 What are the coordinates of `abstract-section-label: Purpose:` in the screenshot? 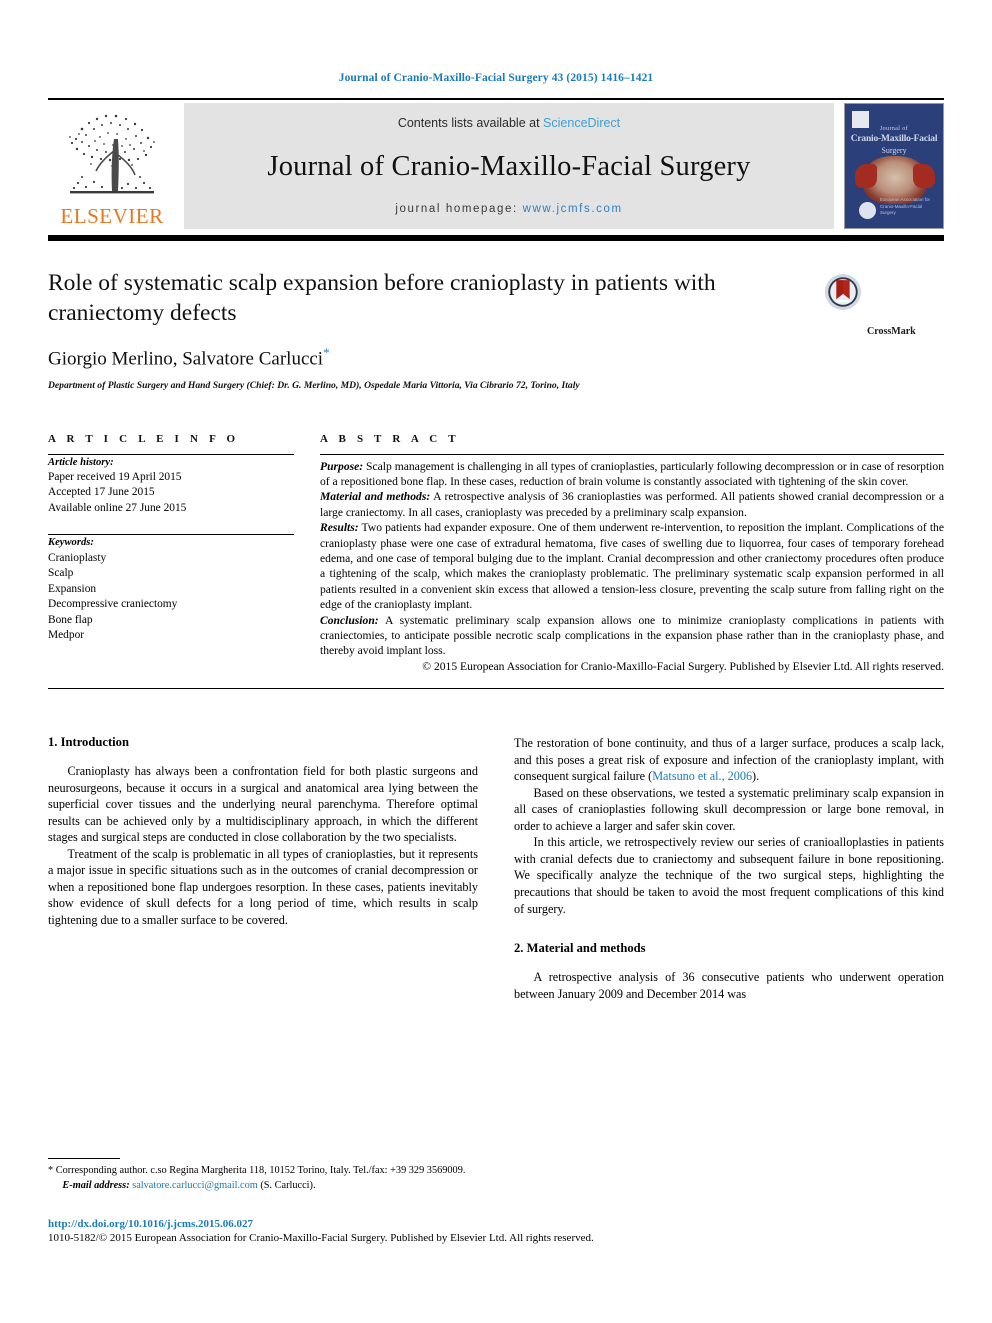 It's located at (342, 466).